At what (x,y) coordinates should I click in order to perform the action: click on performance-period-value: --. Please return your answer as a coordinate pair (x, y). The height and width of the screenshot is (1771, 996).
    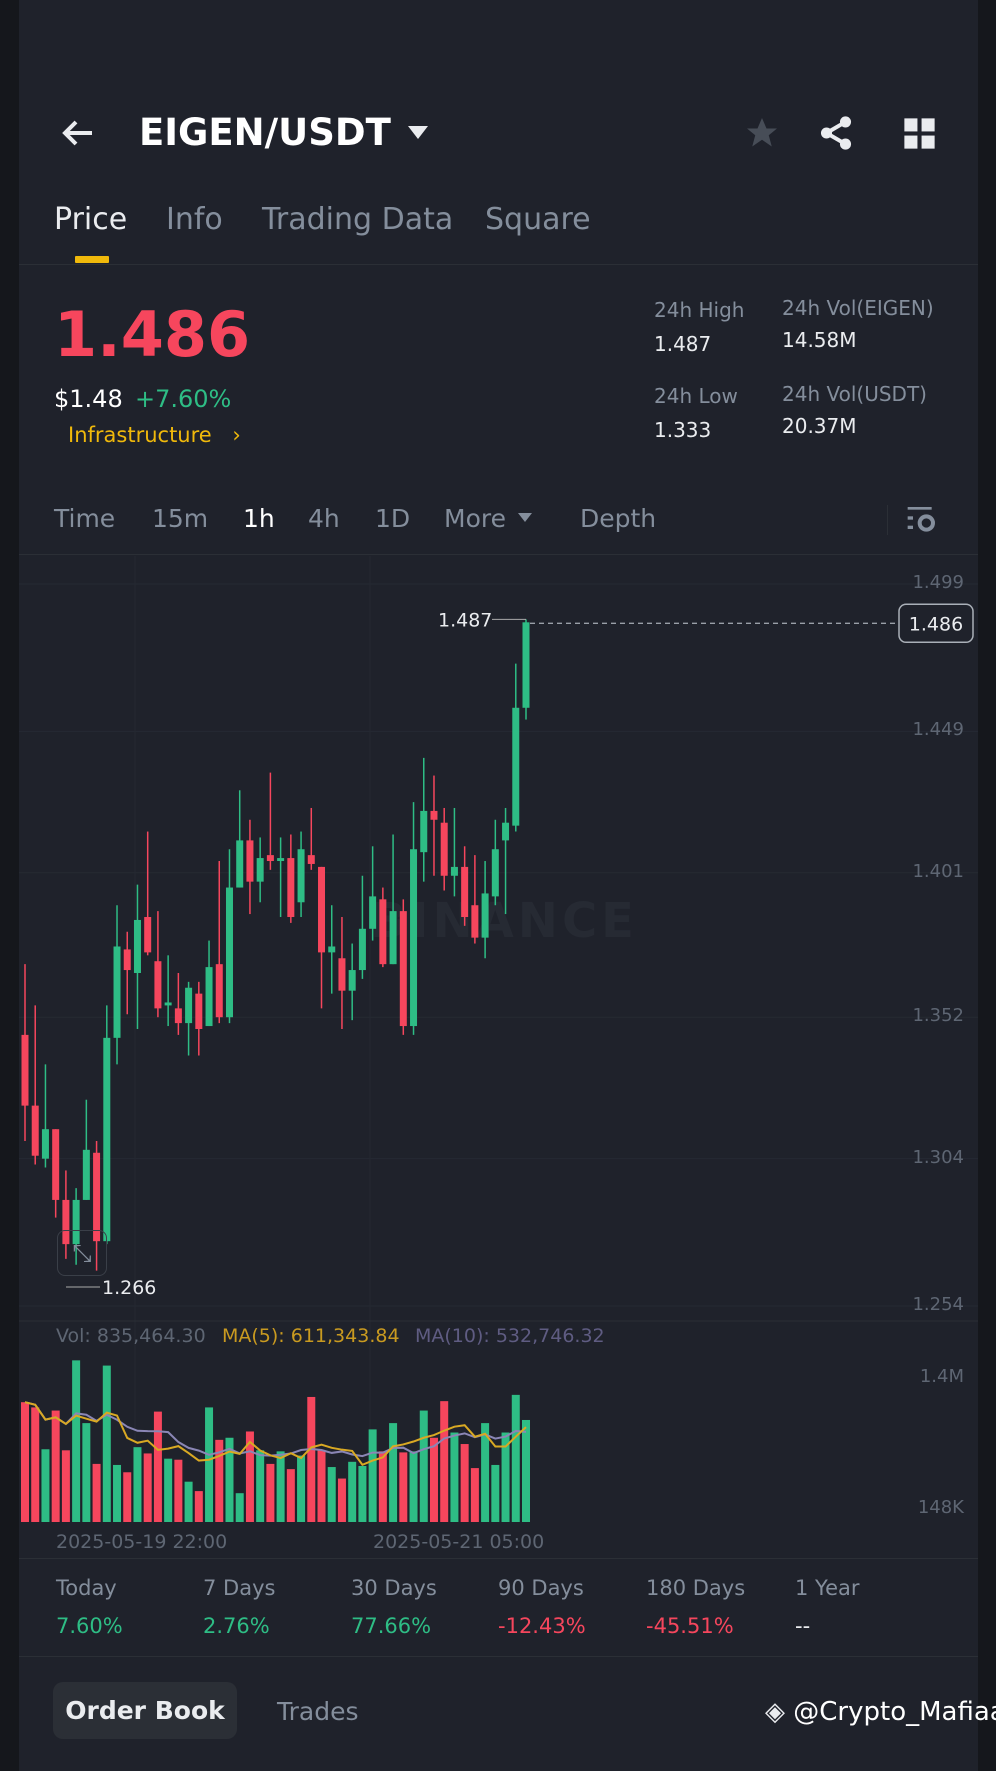
    Looking at the image, I should click on (803, 1626).